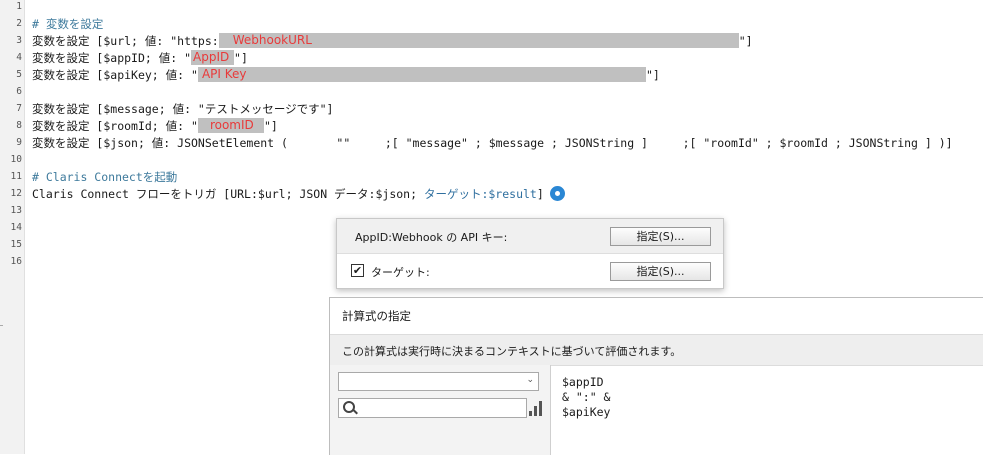 The image size is (983, 455). Describe the element at coordinates (125, 41) in the screenshot. I see `code-line-3-prefix: 変数を設定 [$url; 値: "https:` at that location.